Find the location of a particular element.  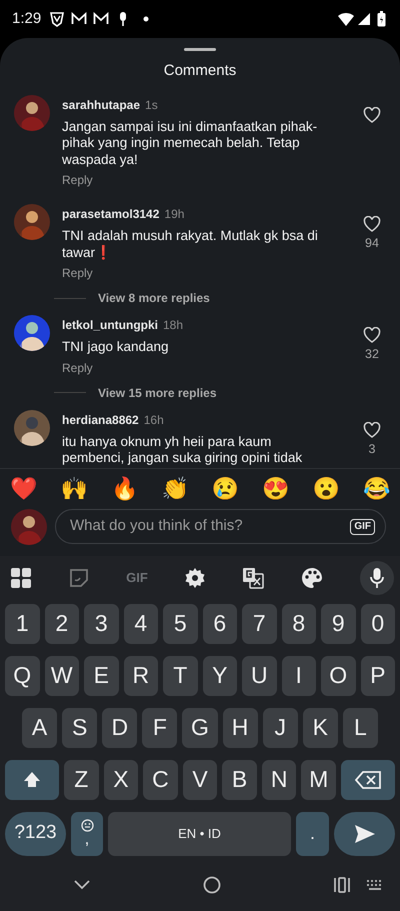

keyboard-key: W is located at coordinates (61, 676).